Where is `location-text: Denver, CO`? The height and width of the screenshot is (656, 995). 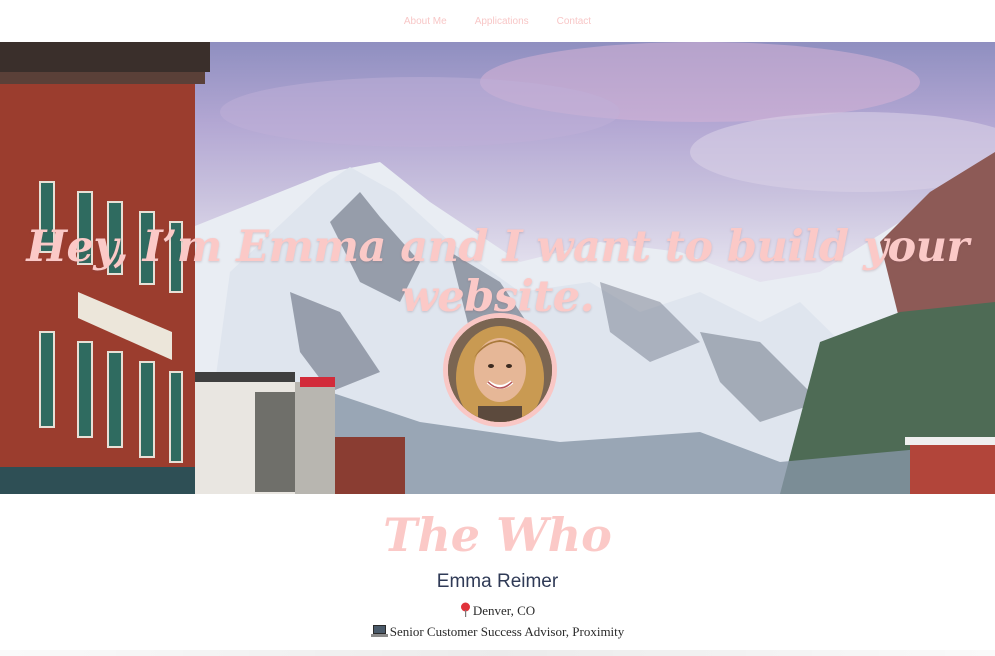 location-text: Denver, CO is located at coordinates (504, 610).